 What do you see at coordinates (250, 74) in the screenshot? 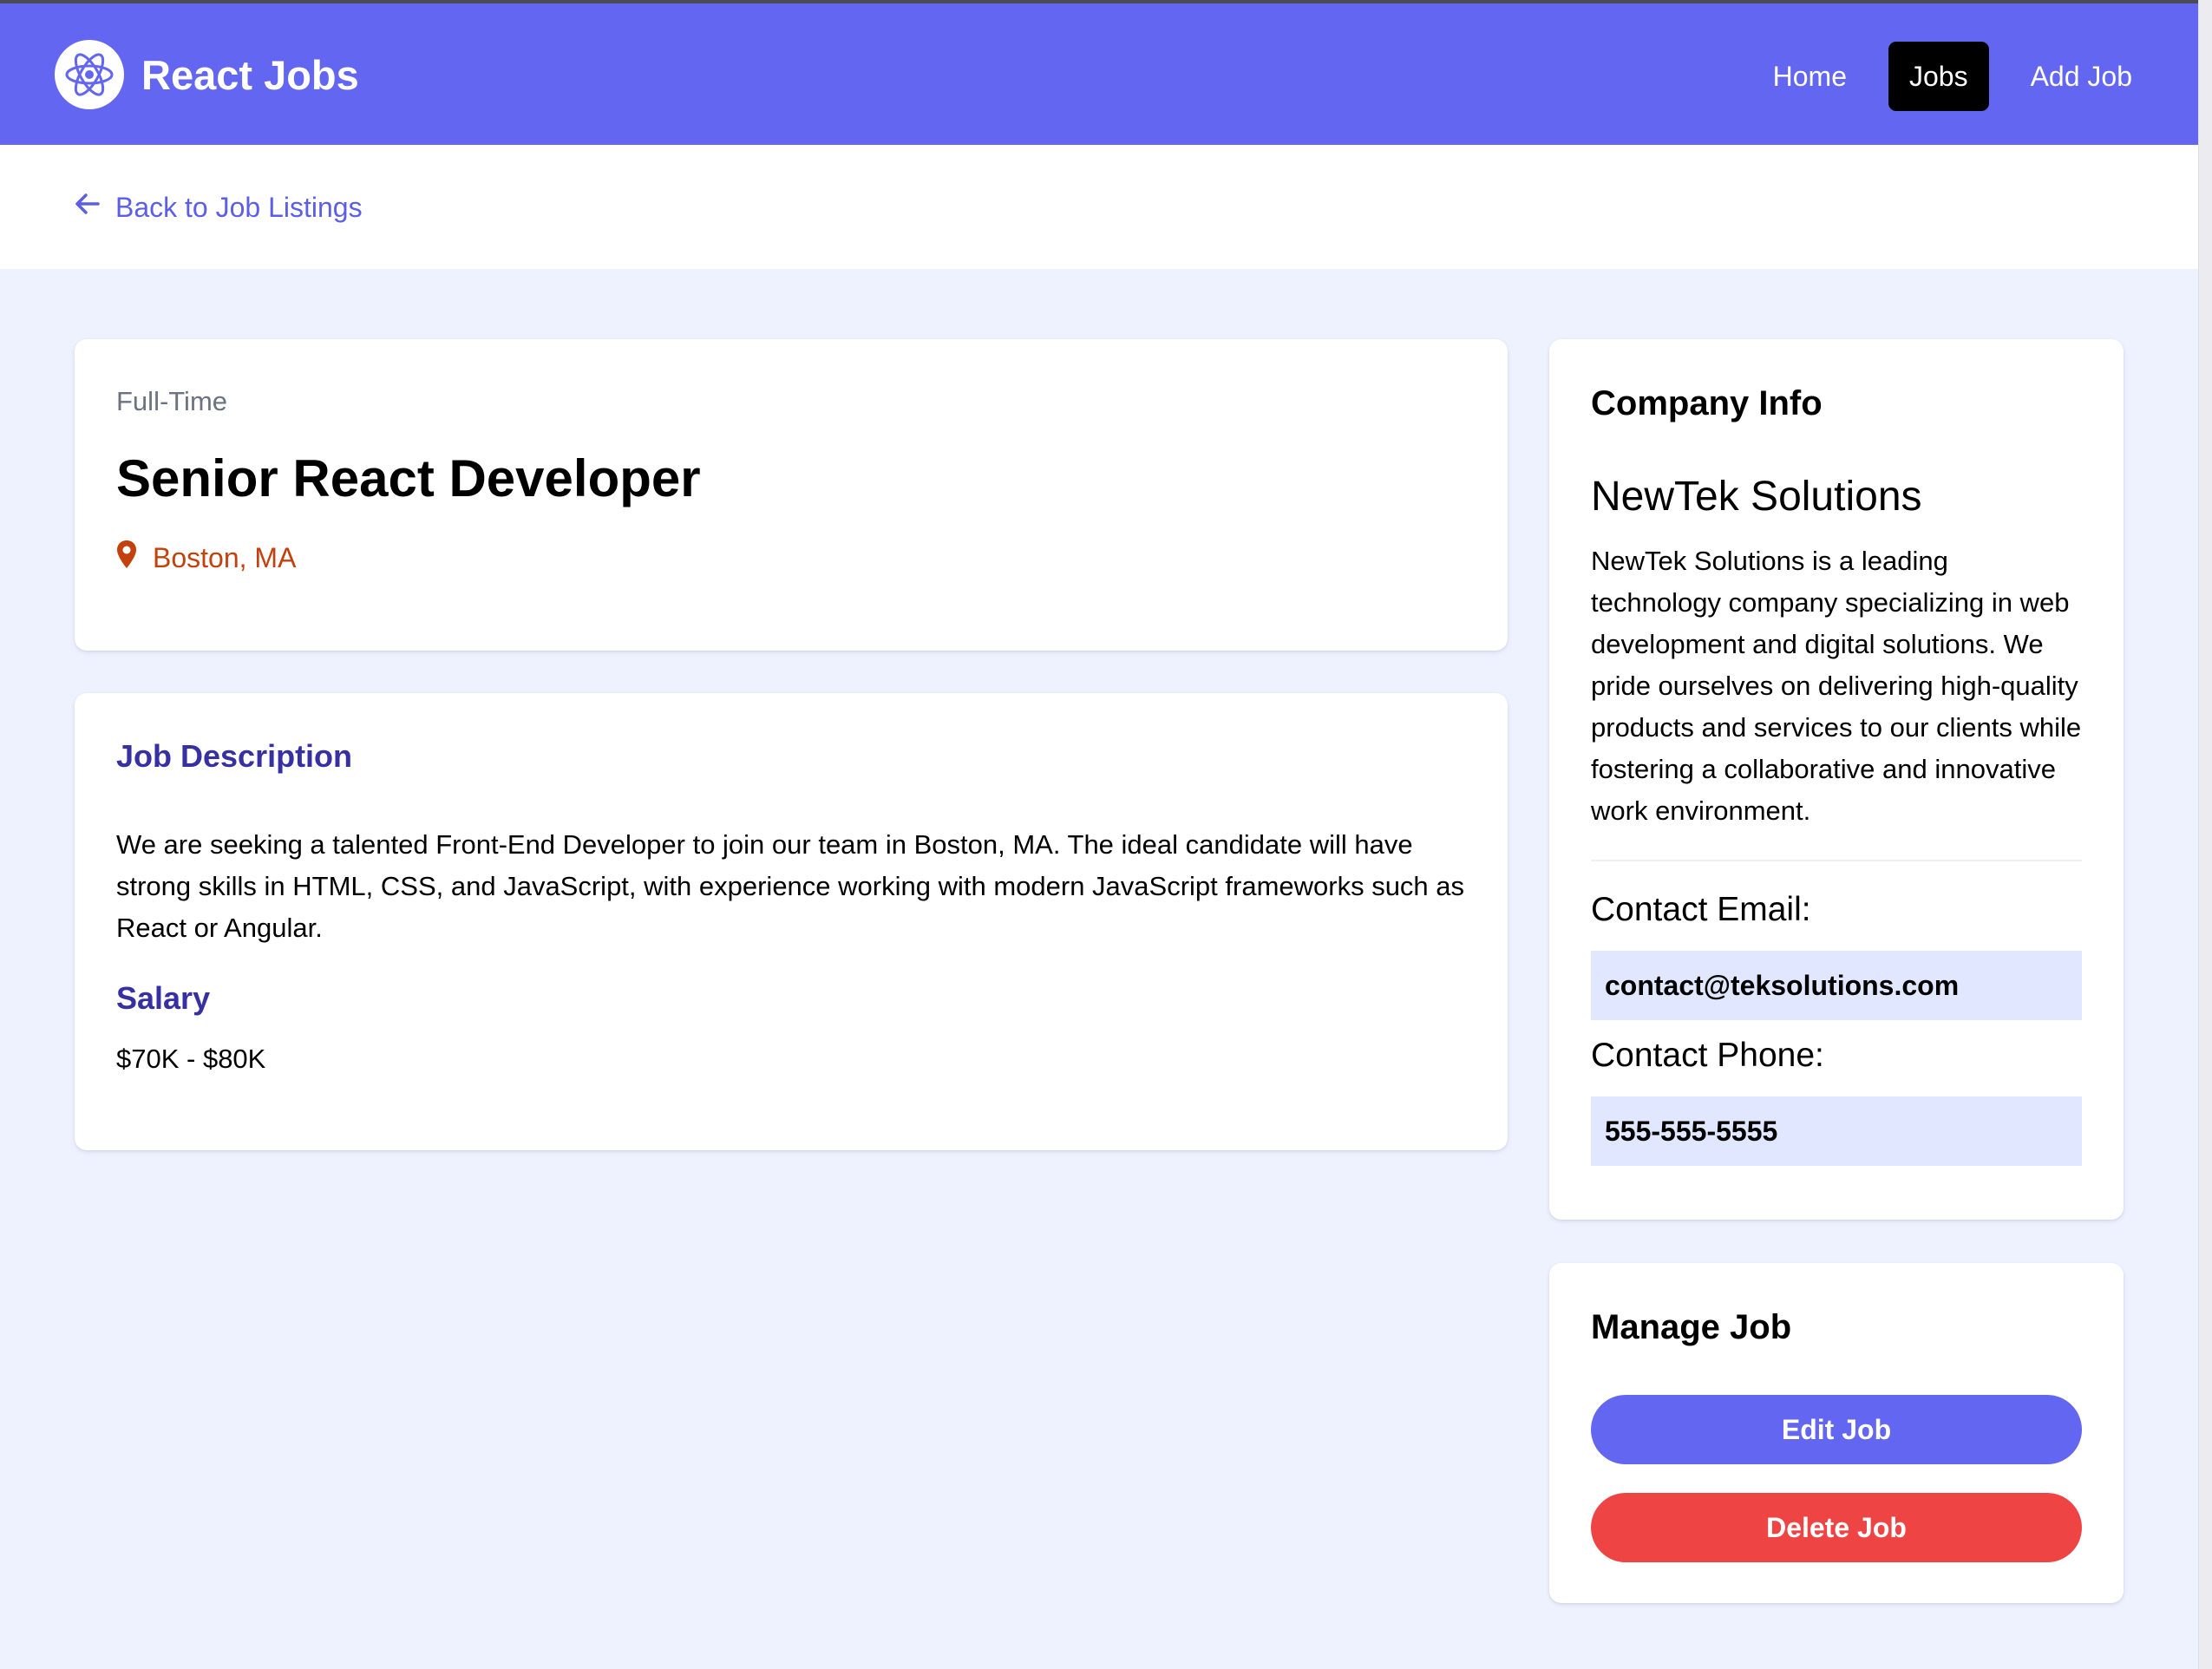
I see `brand-name: React Jobs` at bounding box center [250, 74].